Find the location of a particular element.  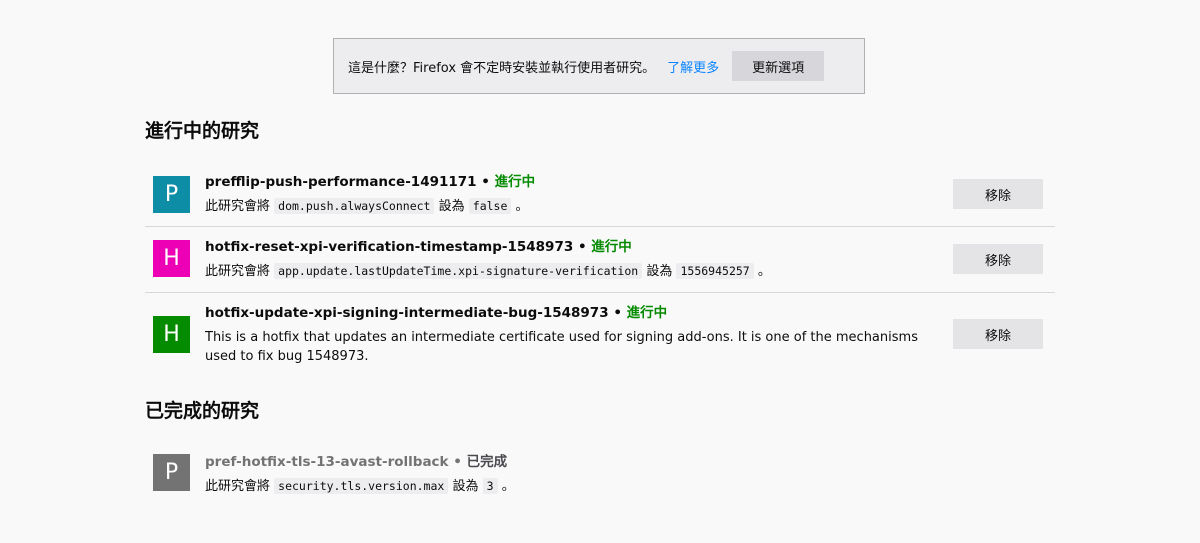

pref-name: dom.push.alwaysConnect is located at coordinates (354, 206).